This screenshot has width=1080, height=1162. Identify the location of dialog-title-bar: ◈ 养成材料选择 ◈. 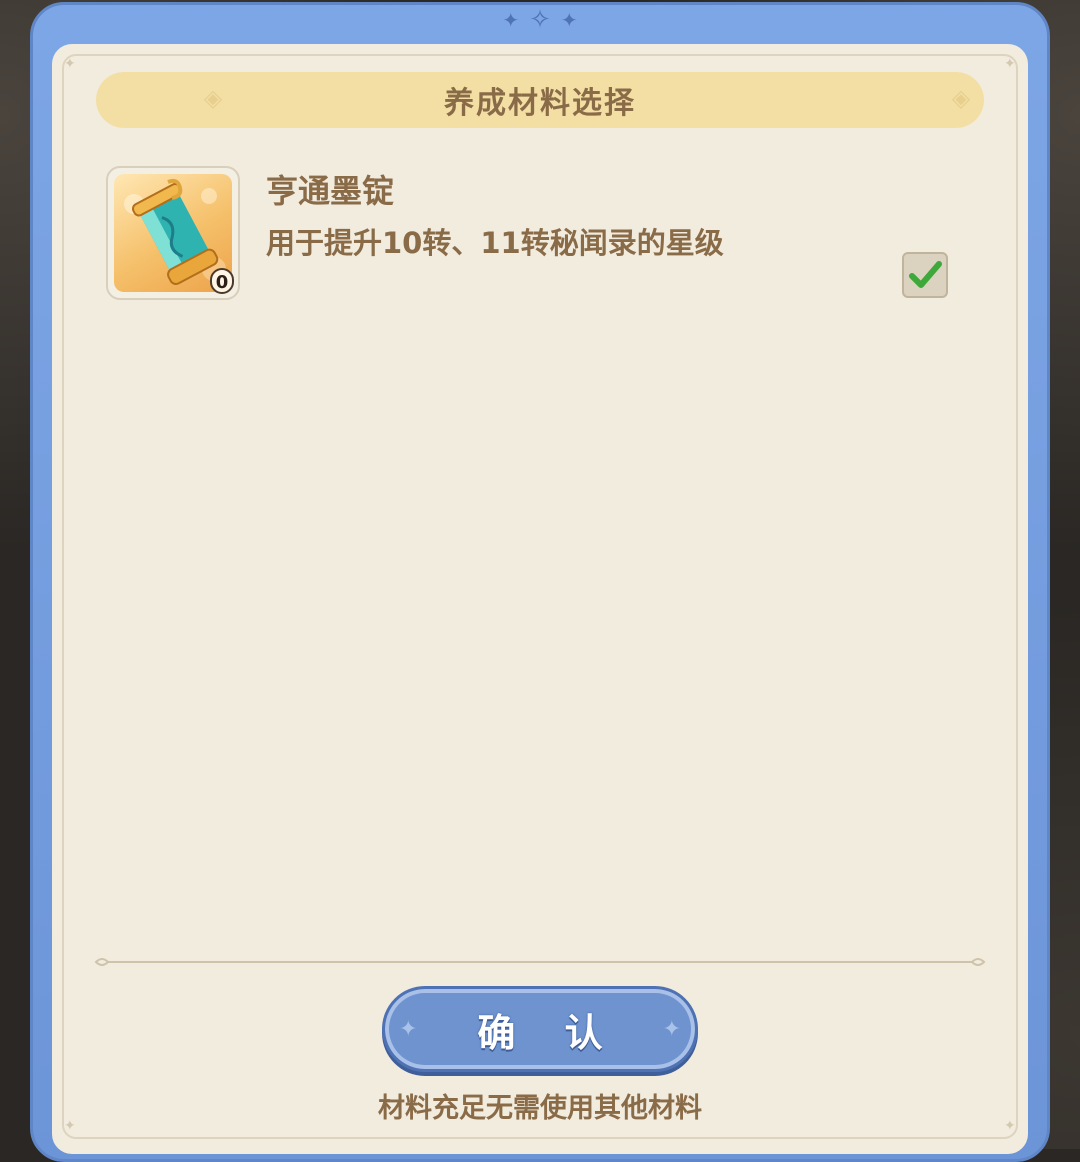
(540, 100).